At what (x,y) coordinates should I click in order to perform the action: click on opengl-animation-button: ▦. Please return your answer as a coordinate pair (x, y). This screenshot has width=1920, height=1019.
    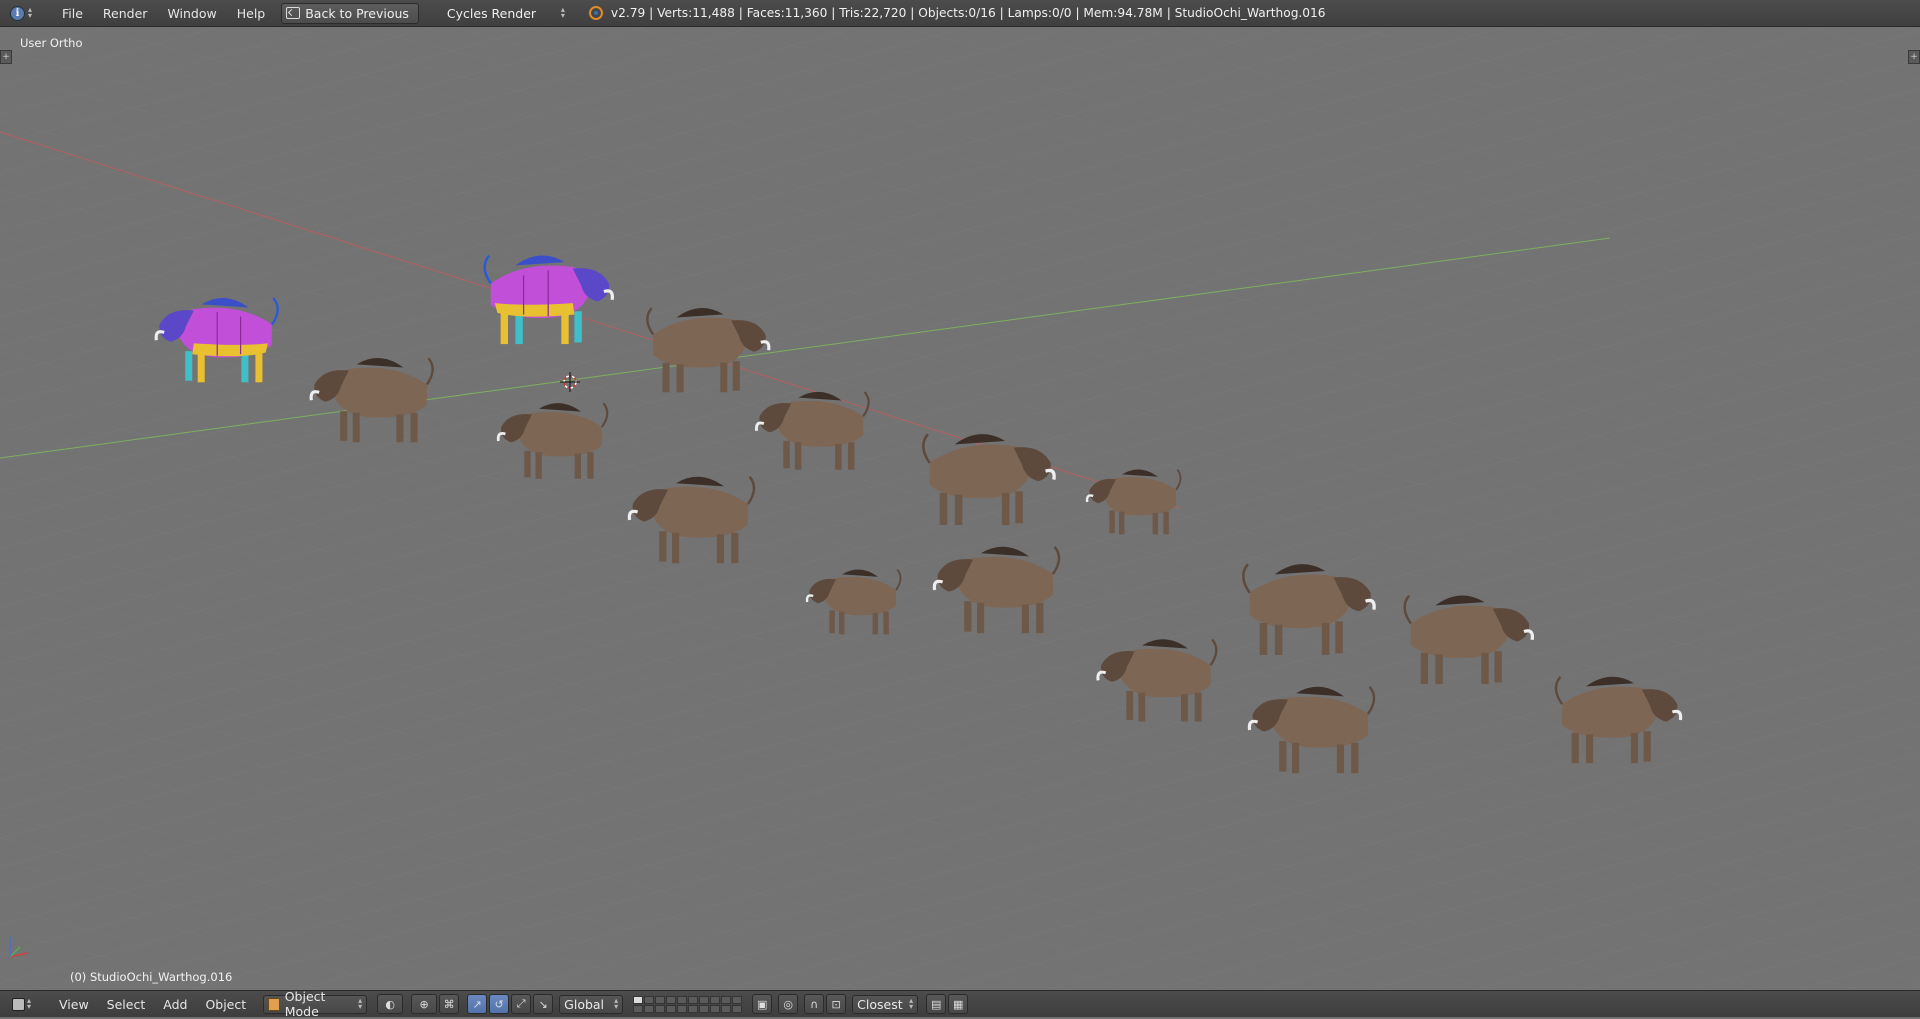
    Looking at the image, I should click on (958, 1004).